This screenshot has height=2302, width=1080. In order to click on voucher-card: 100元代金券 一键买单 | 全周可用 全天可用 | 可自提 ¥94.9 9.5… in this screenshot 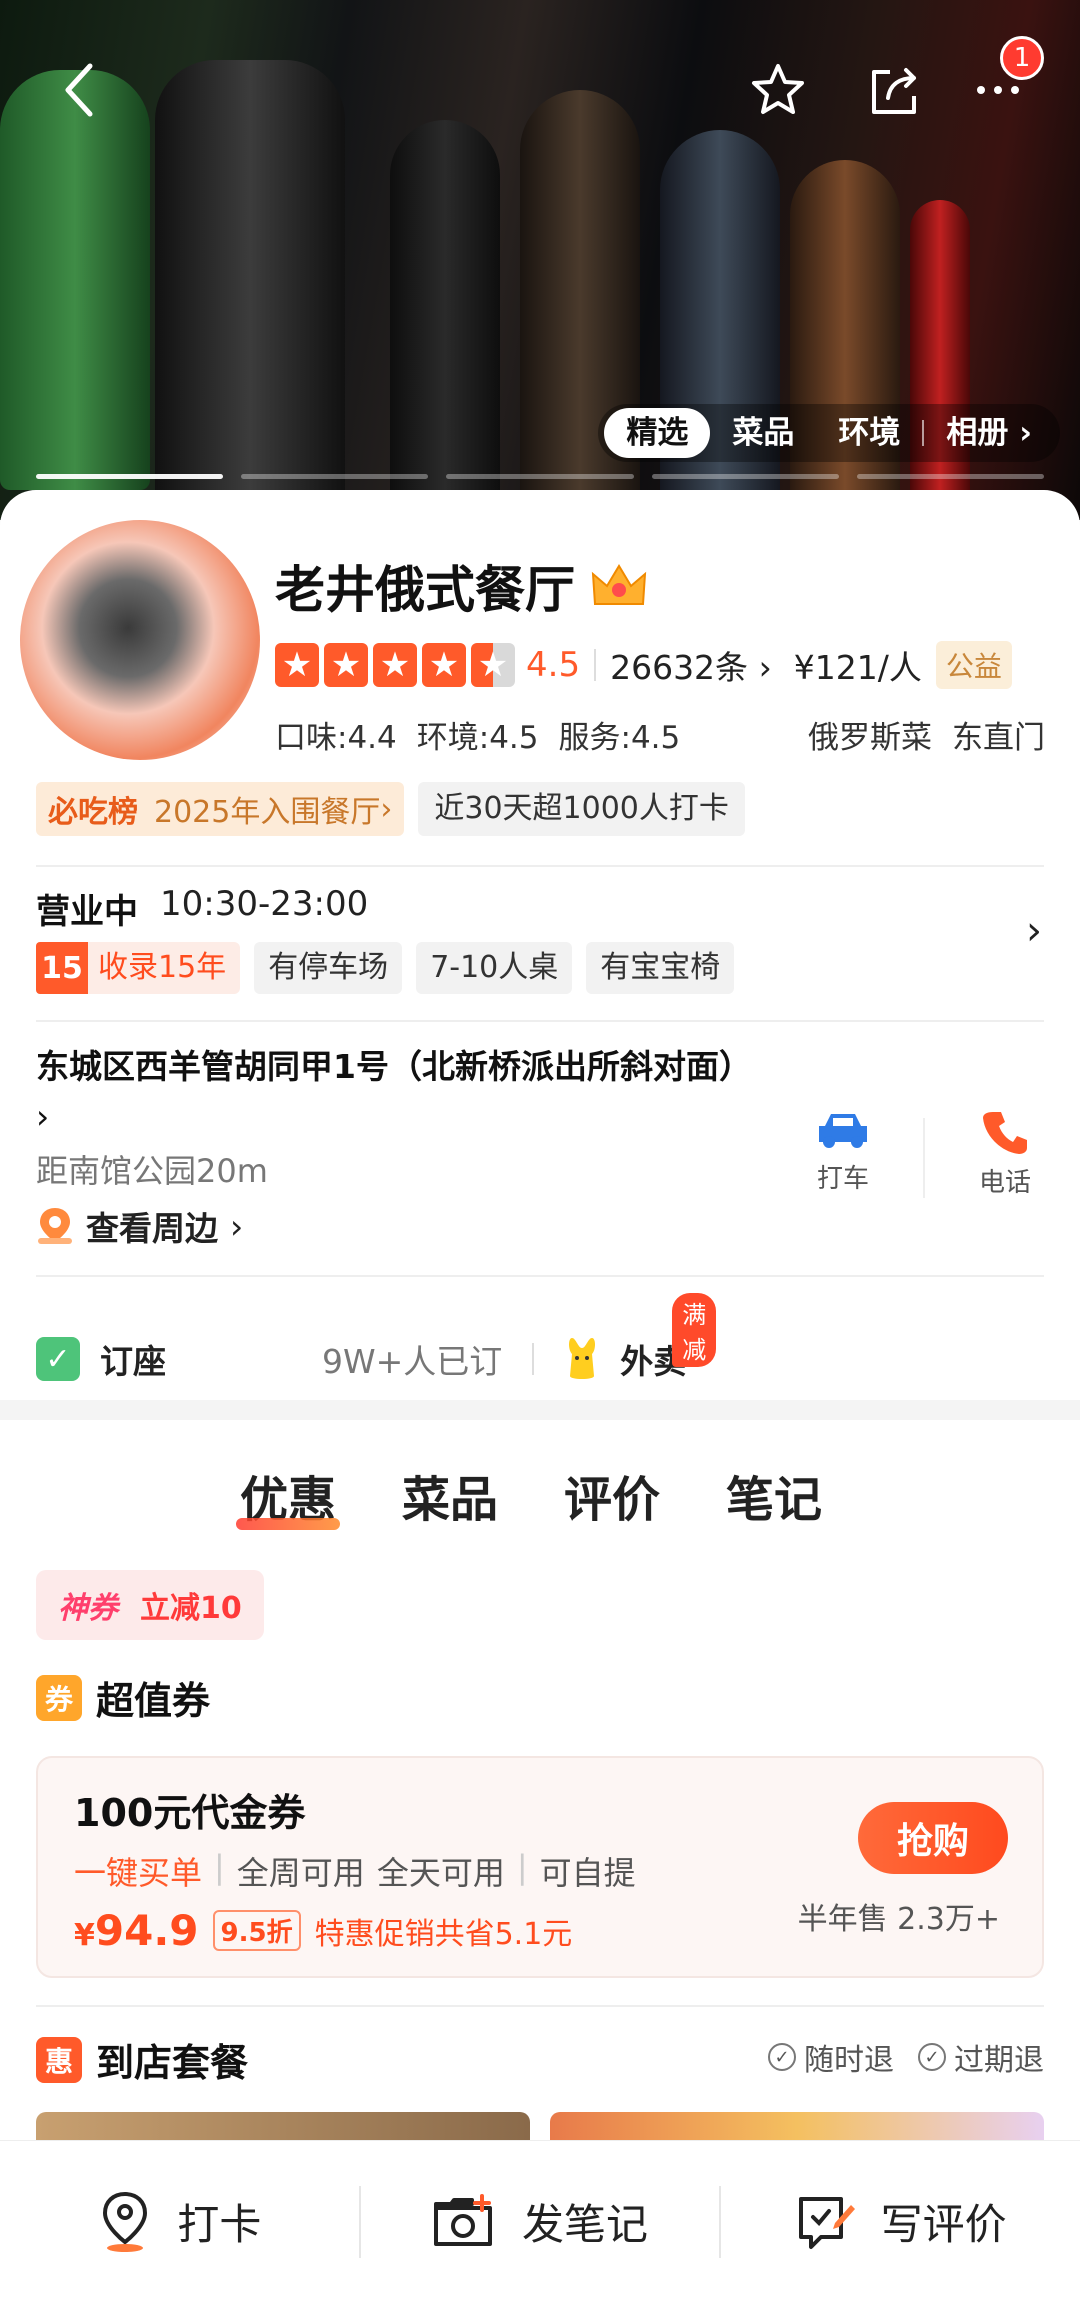, I will do `click(540, 1867)`.